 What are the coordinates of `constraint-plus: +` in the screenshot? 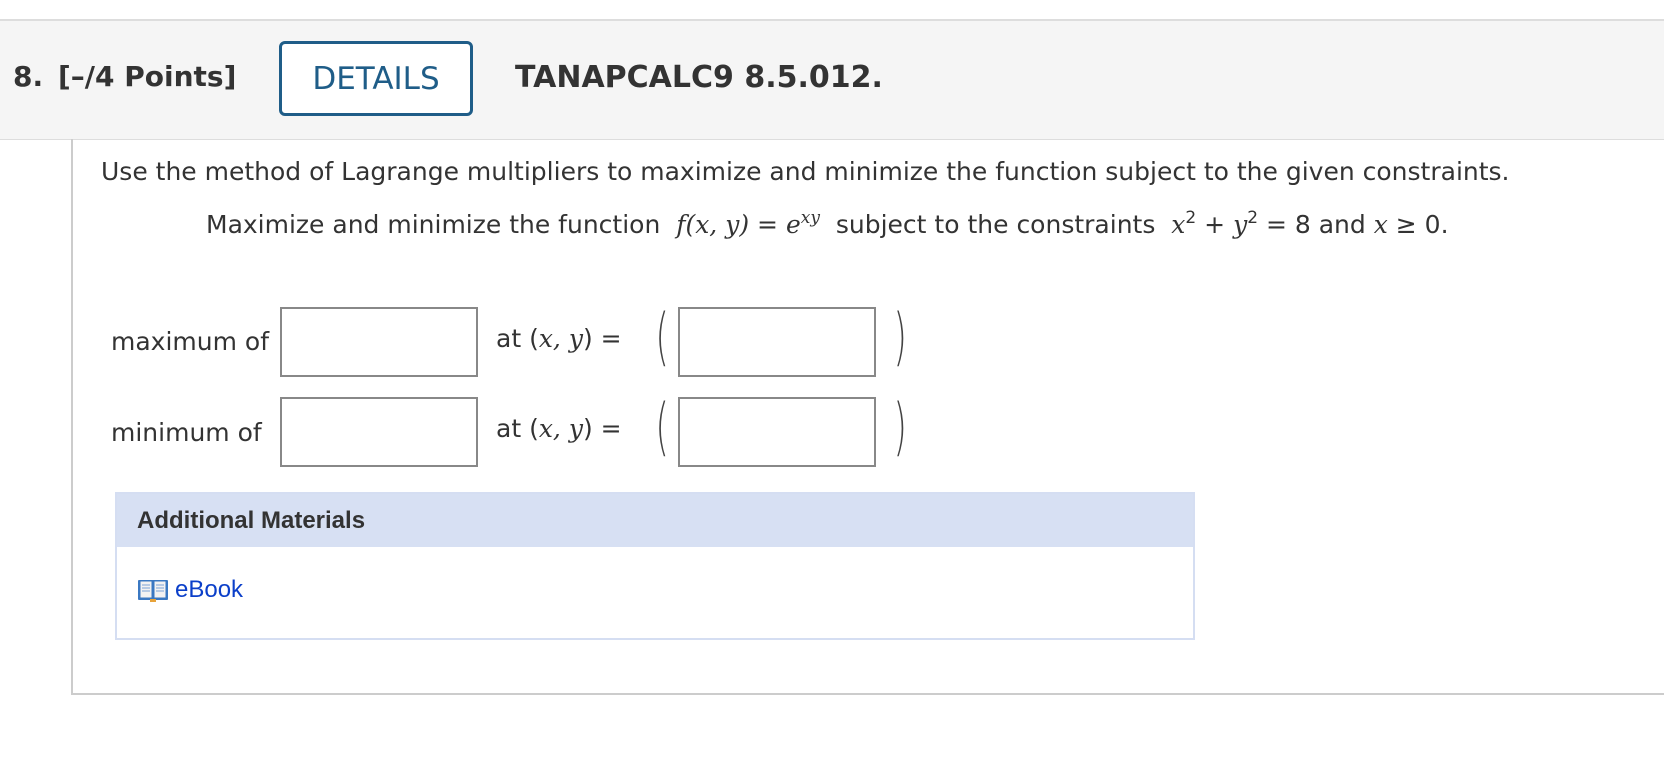 It's located at (1215, 224).